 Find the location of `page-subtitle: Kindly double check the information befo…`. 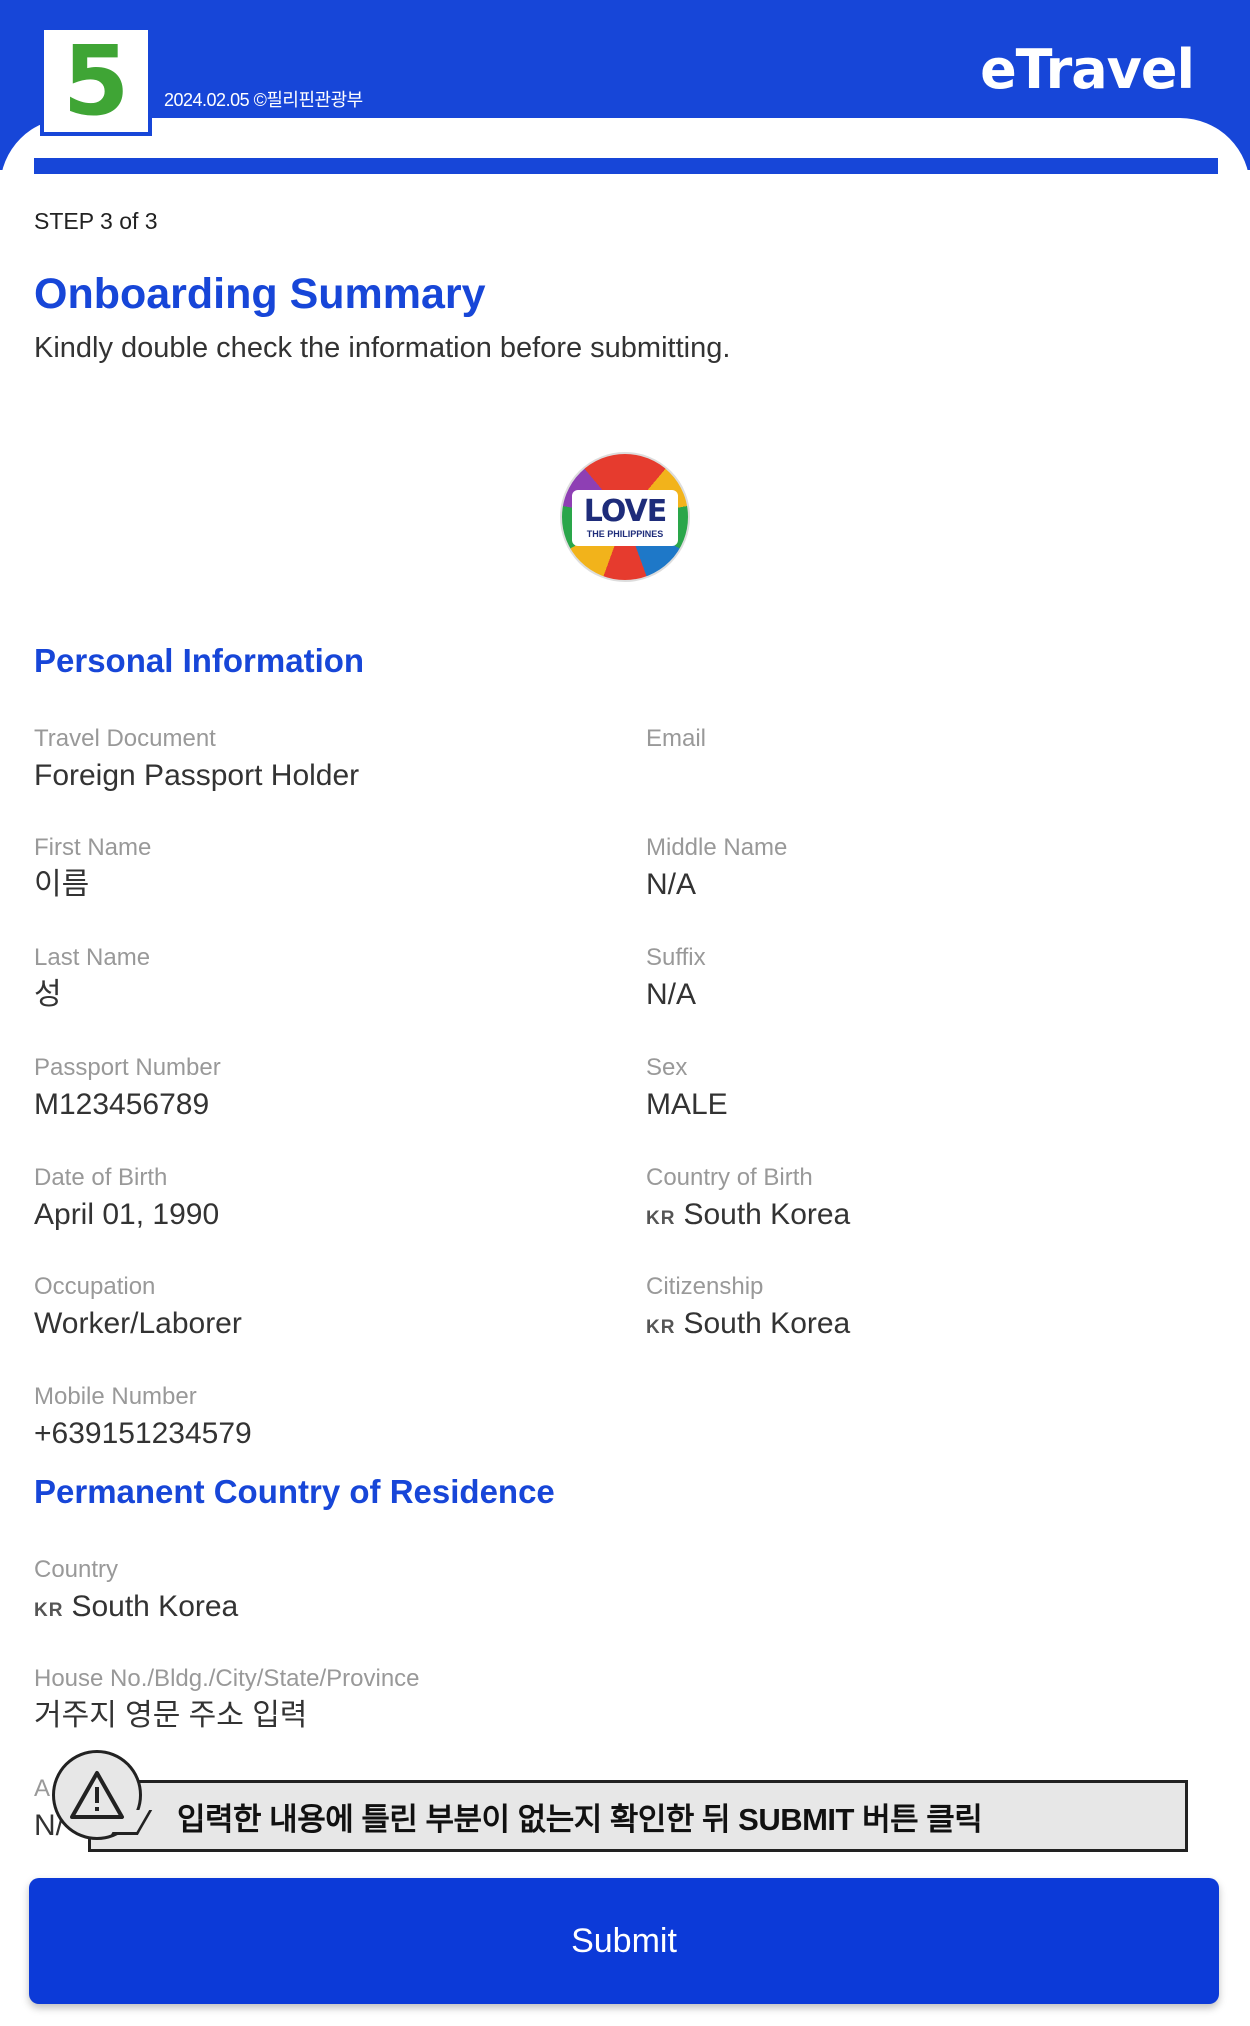

page-subtitle: Kindly double check the information befo… is located at coordinates (382, 348).